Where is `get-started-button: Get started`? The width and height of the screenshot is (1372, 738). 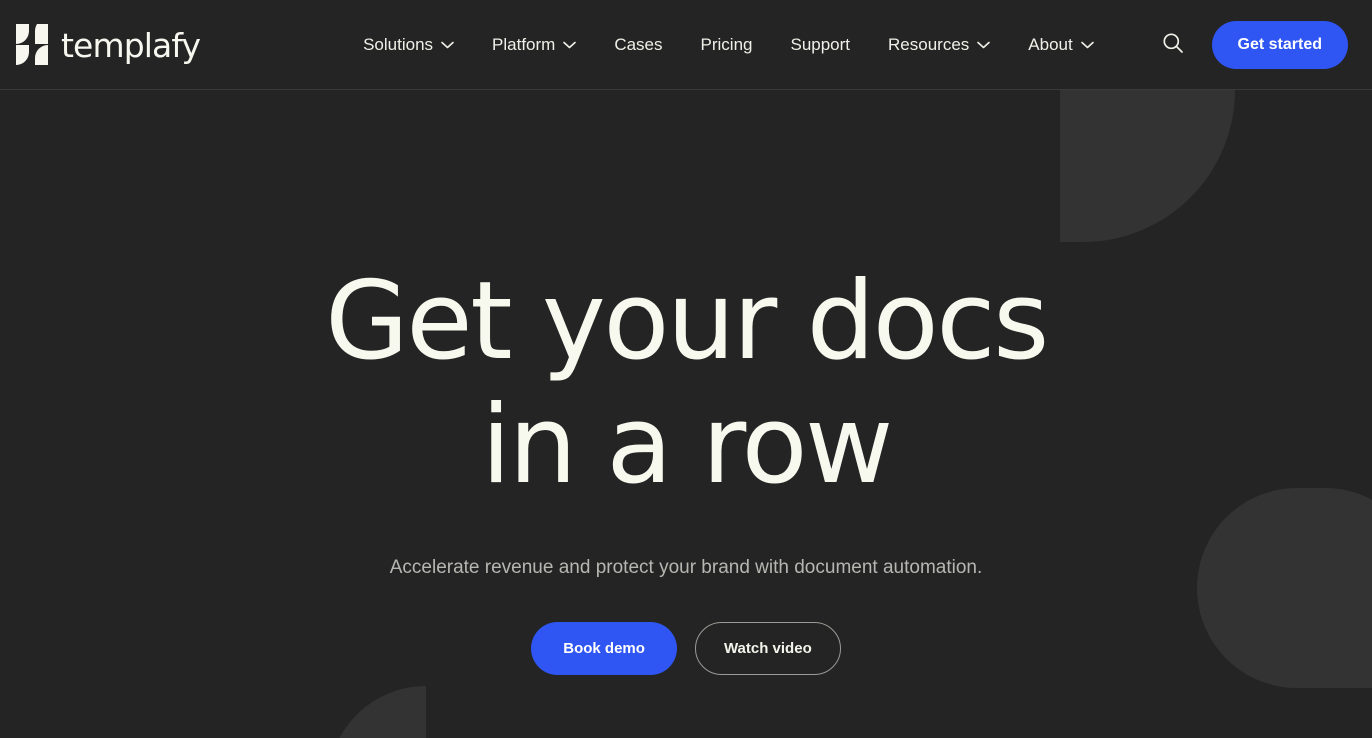 get-started-button: Get started is located at coordinates (1279, 44).